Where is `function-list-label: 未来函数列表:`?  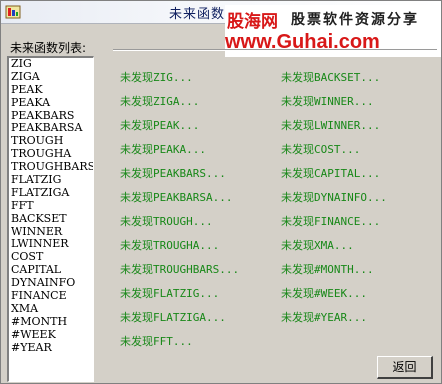
function-list-label: 未来函数列表: is located at coordinates (48, 48).